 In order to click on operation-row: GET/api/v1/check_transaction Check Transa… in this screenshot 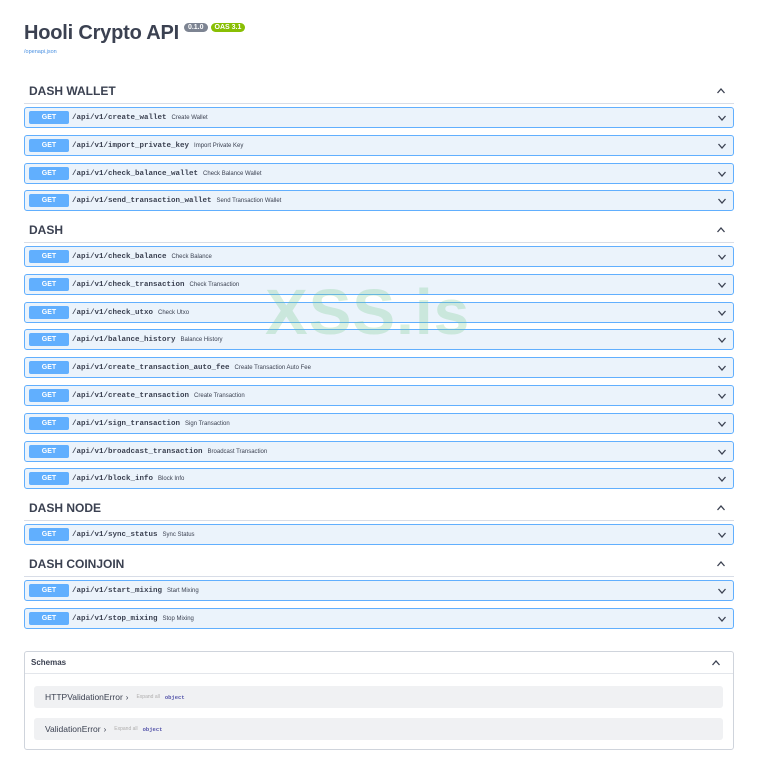, I will do `click(379, 284)`.